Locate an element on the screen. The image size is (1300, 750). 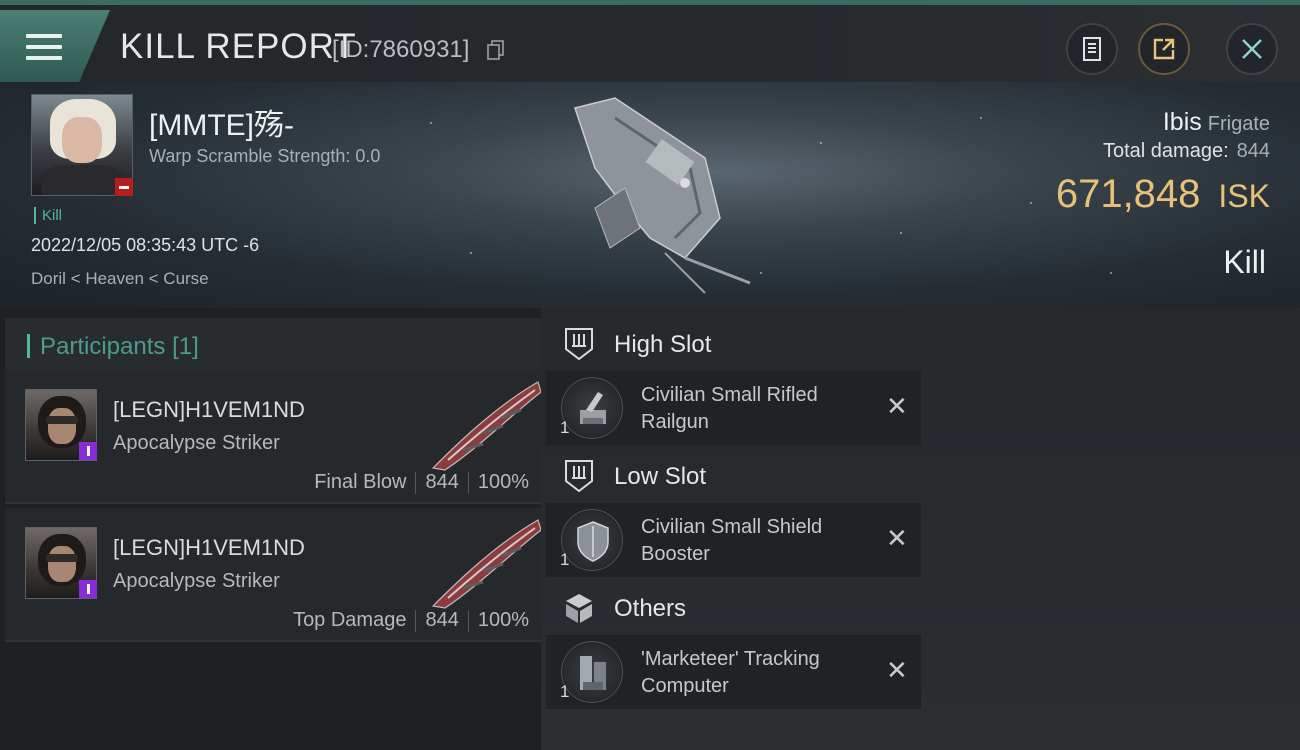
module-item: 1 Civilian Small Rifled Railgun ✕ is located at coordinates (733, 408).